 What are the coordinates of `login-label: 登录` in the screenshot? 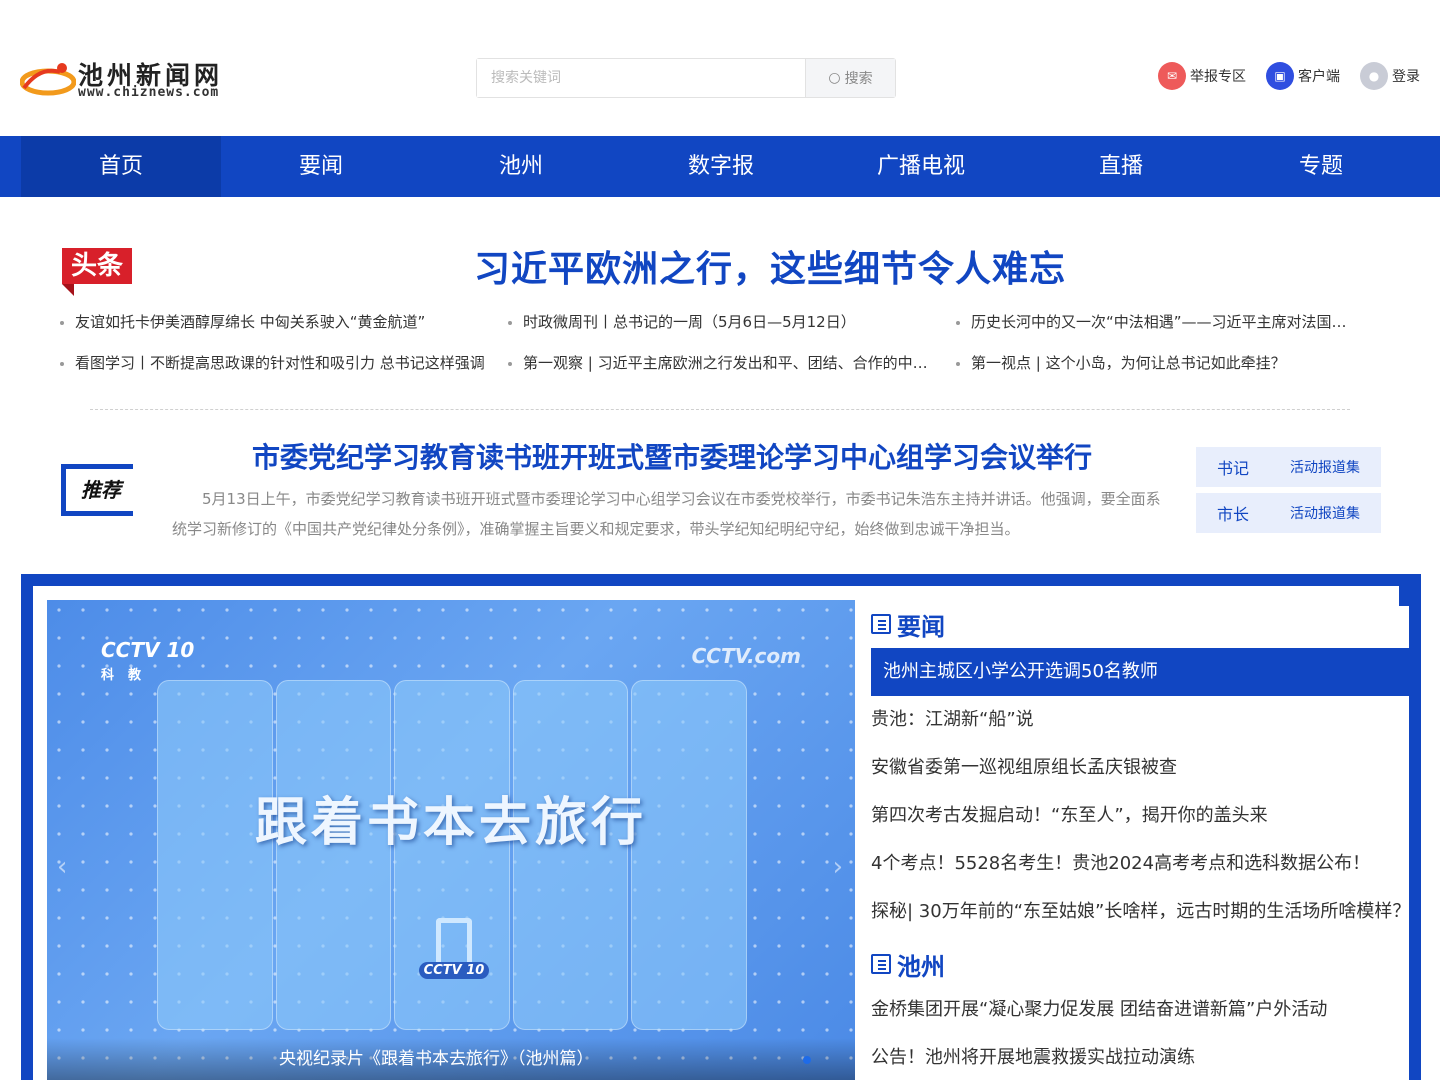 It's located at (1406, 77).